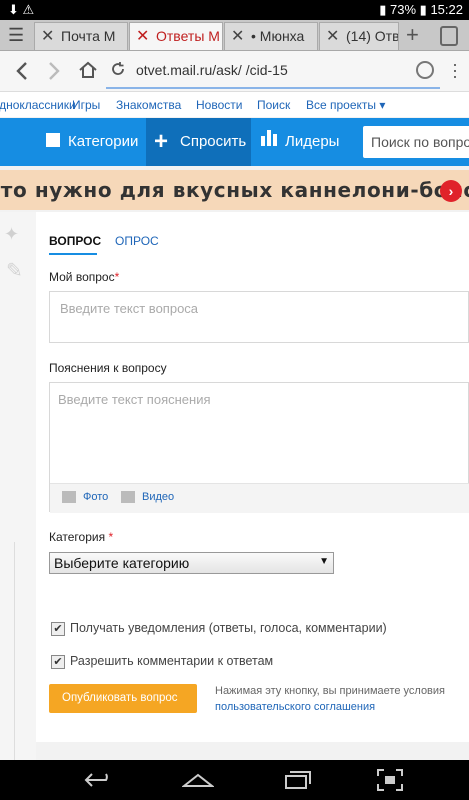 This screenshot has height=800, width=469. What do you see at coordinates (198, 780) in the screenshot?
I see `home-nav-icon` at bounding box center [198, 780].